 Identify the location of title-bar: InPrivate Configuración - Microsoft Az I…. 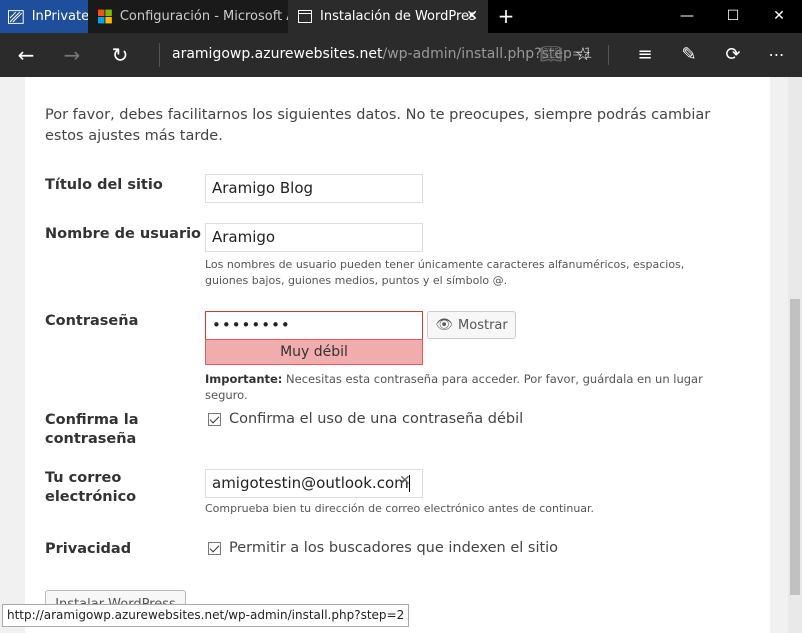
(401, 16).